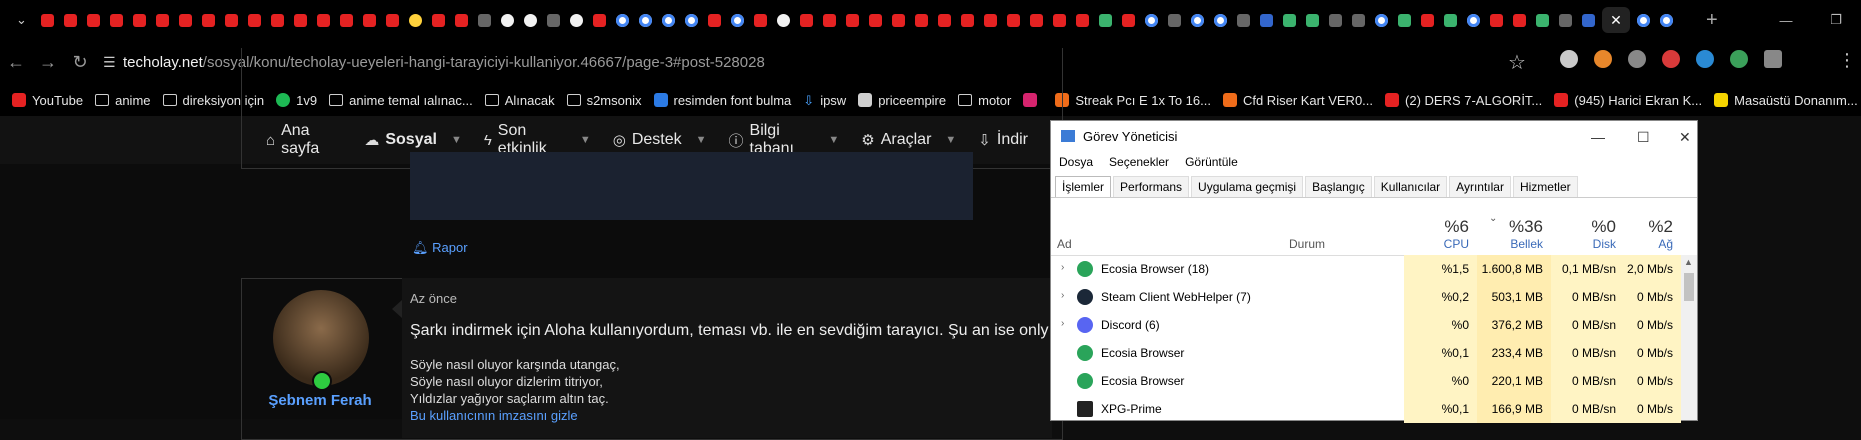 The image size is (1861, 440). What do you see at coordinates (80, 62) in the screenshot?
I see `reload-icon: ↻` at bounding box center [80, 62].